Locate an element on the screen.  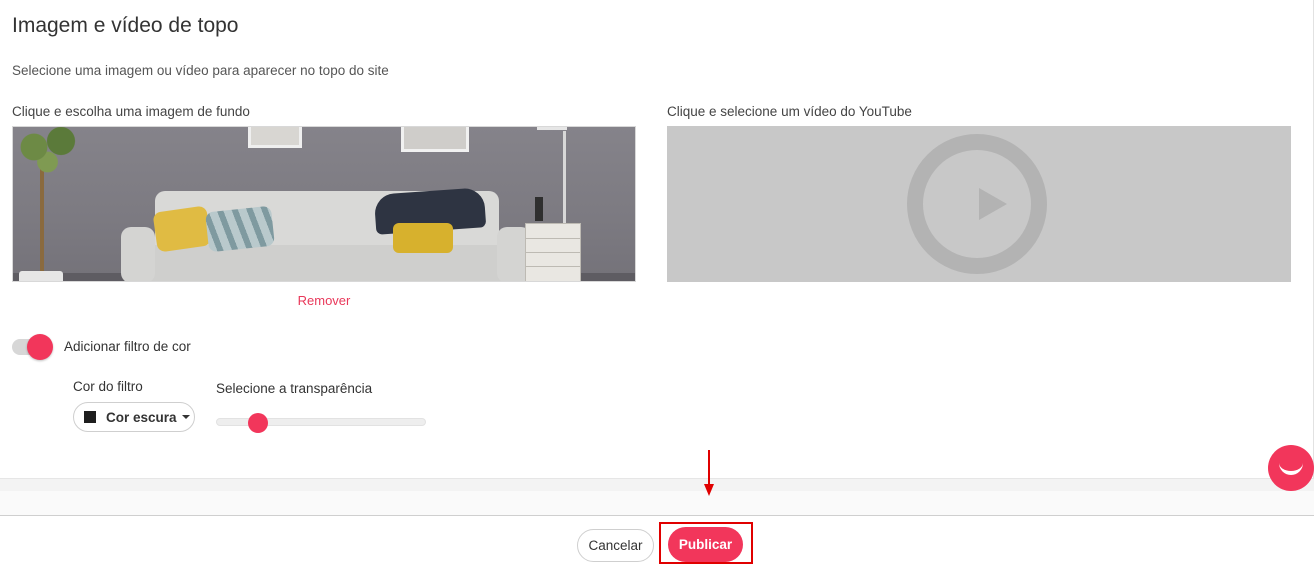
section-title: Imagem e vídeo de topo is located at coordinates (125, 25).